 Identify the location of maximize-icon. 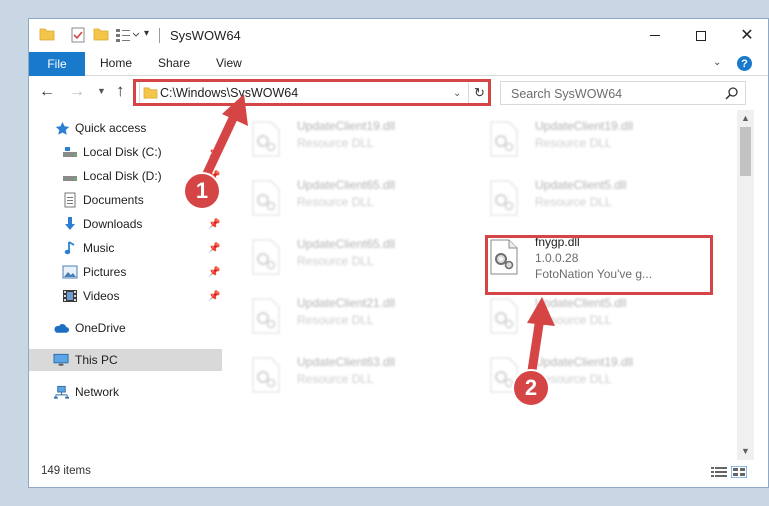
(701, 35).